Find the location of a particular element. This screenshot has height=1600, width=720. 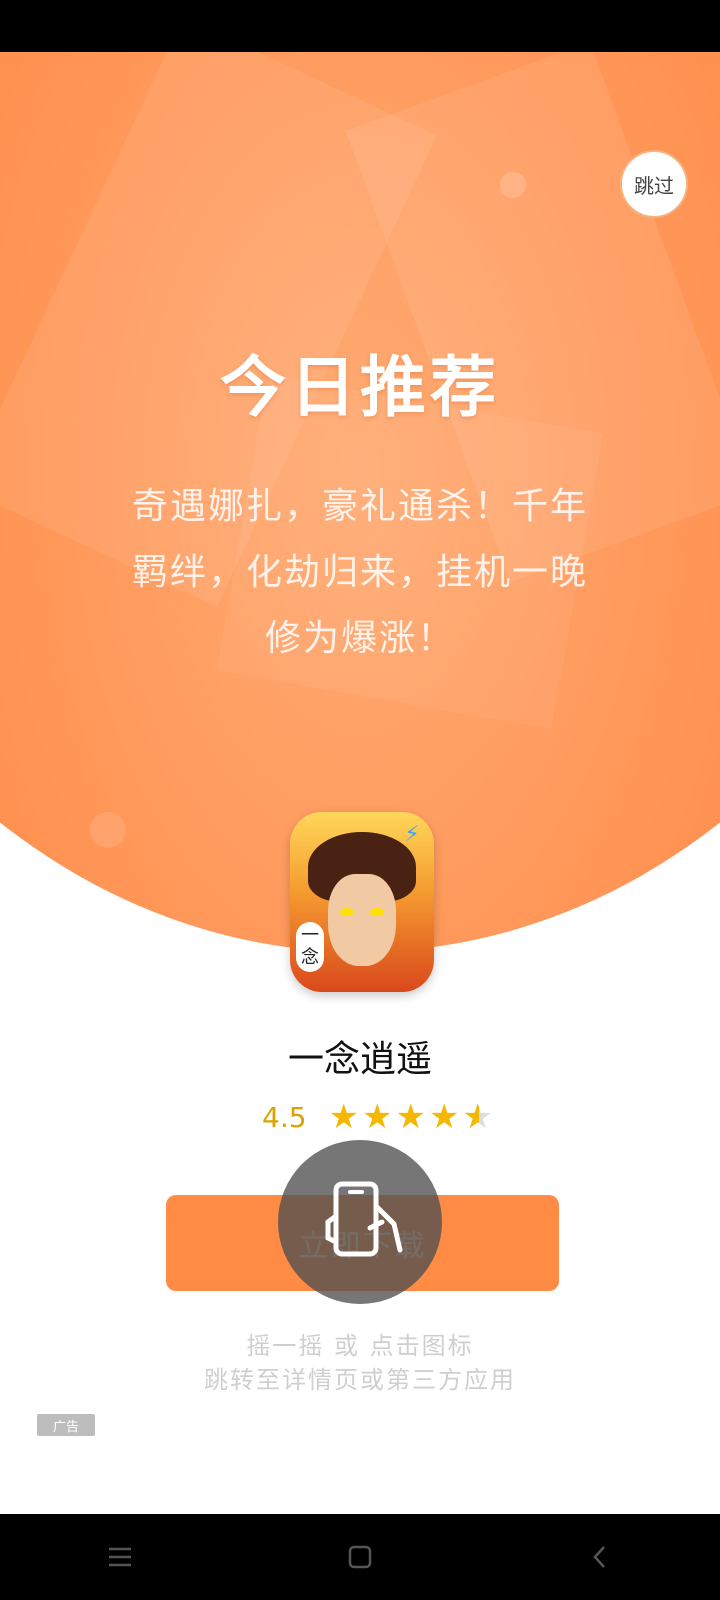

ad-badge: 广告 is located at coordinates (66, 1425).